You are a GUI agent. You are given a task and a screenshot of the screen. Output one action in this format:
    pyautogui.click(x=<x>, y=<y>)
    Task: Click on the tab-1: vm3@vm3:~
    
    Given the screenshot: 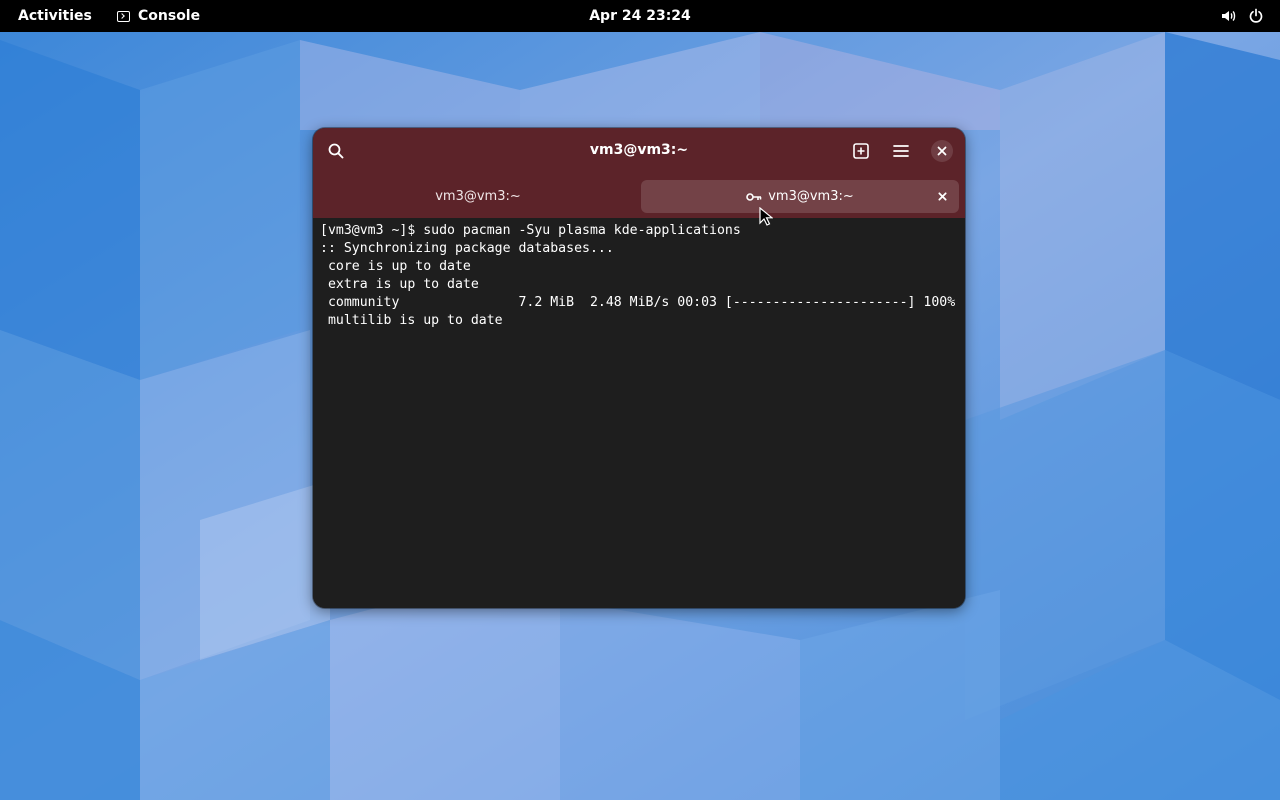 What is the action you would take?
    pyautogui.click(x=478, y=196)
    